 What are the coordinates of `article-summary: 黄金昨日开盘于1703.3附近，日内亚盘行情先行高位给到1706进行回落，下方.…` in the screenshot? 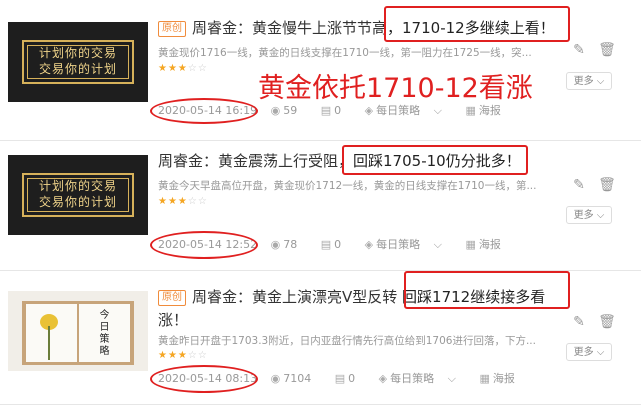 It's located at (347, 341).